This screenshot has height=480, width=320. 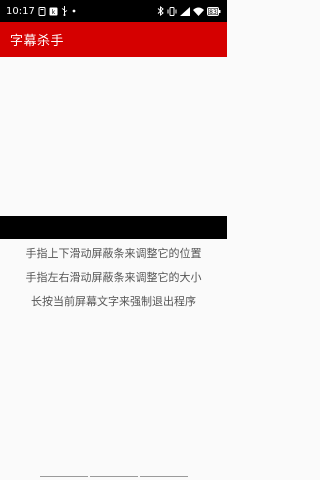 What do you see at coordinates (113, 39) in the screenshot?
I see `app-bar: 字幕杀手` at bounding box center [113, 39].